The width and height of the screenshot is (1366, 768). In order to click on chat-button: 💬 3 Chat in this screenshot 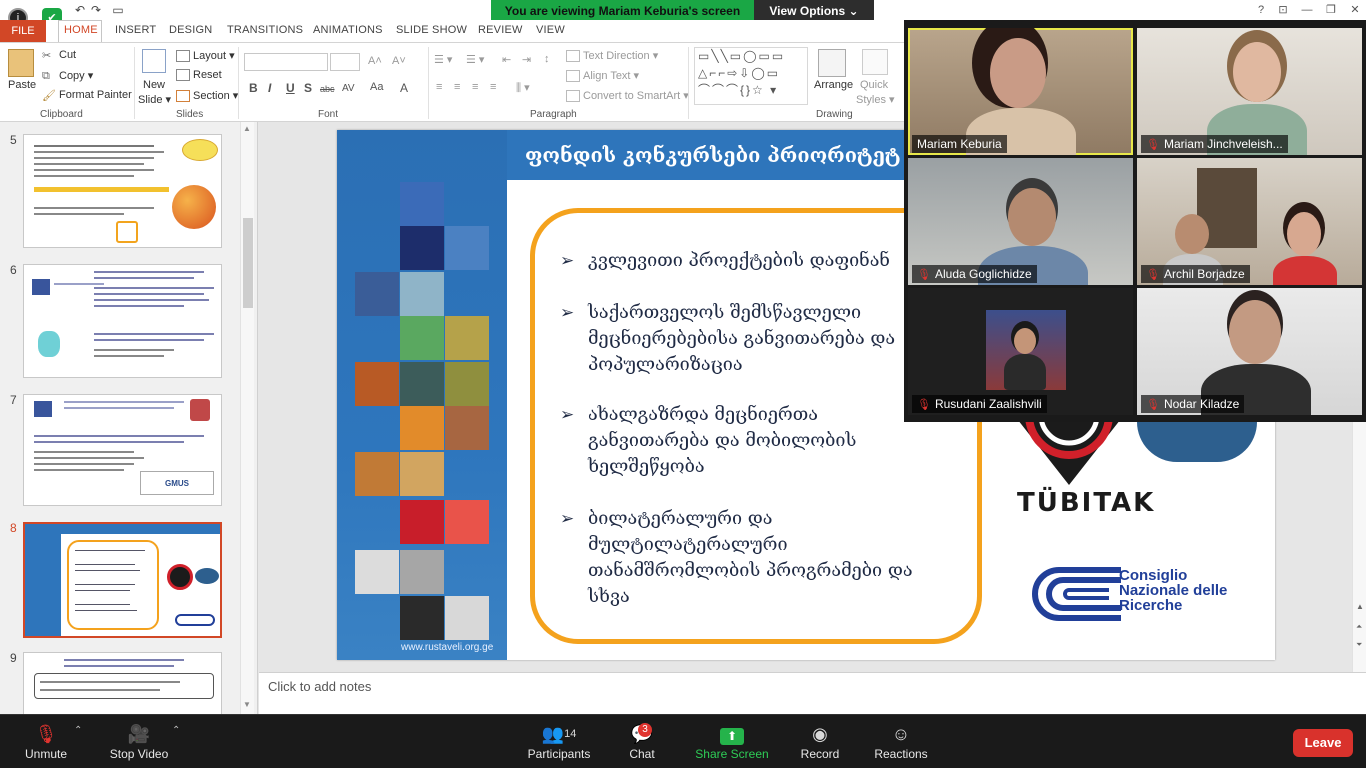, I will do `click(642, 741)`.